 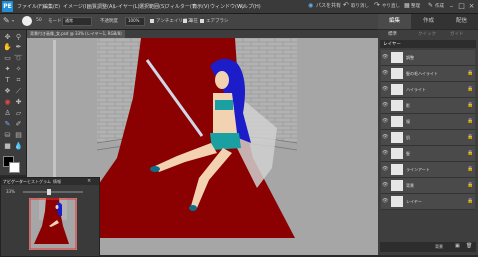 What do you see at coordinates (428, 186) in the screenshot?
I see `layer-row: 👁 背景 🔒` at bounding box center [428, 186].